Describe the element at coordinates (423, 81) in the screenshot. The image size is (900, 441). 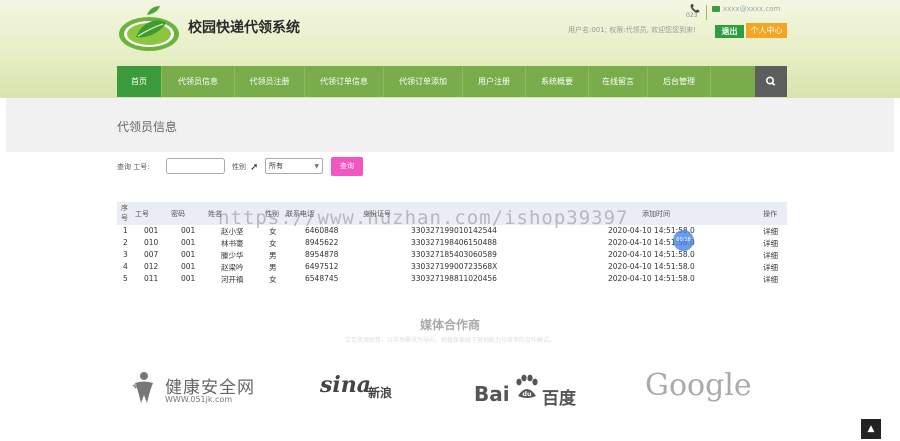
I see `nav-item-order-add: 代领订单添加` at that location.